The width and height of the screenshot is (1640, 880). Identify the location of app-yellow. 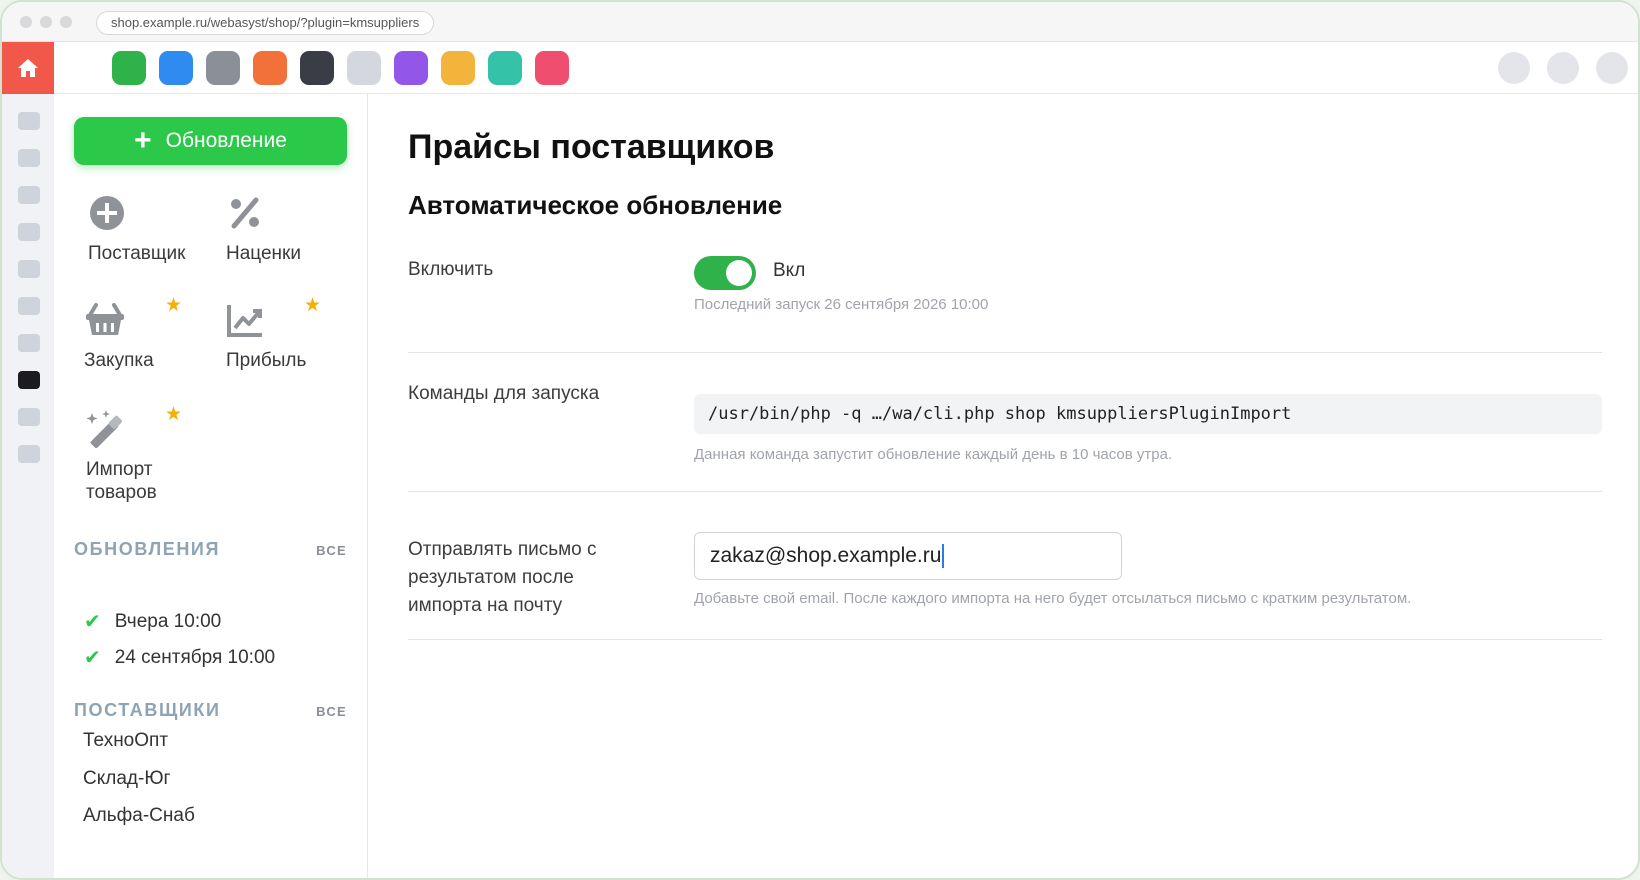
(458, 68).